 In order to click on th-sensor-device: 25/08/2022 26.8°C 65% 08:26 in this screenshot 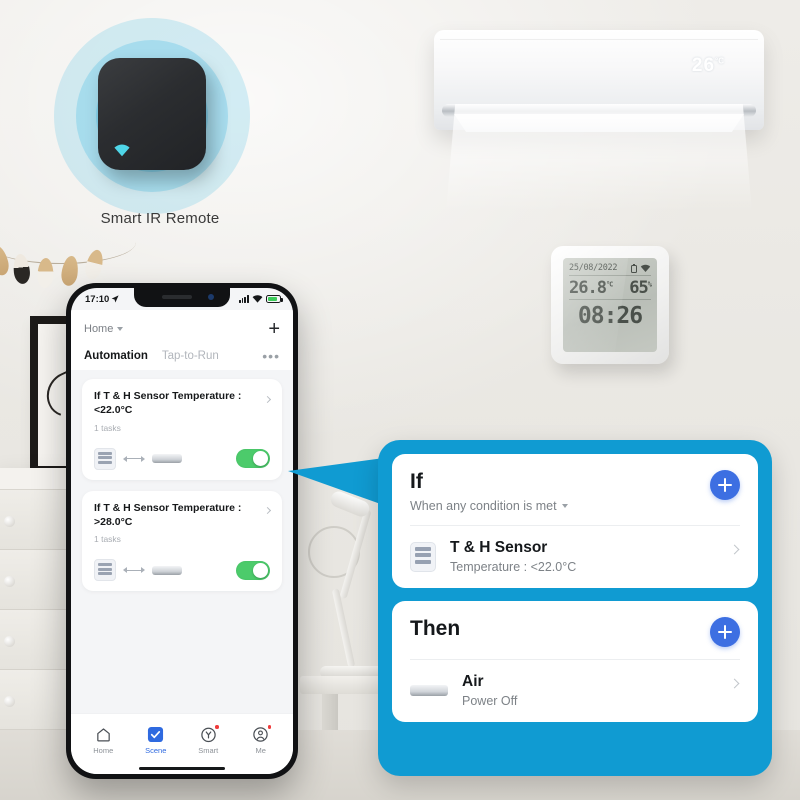, I will do `click(610, 305)`.